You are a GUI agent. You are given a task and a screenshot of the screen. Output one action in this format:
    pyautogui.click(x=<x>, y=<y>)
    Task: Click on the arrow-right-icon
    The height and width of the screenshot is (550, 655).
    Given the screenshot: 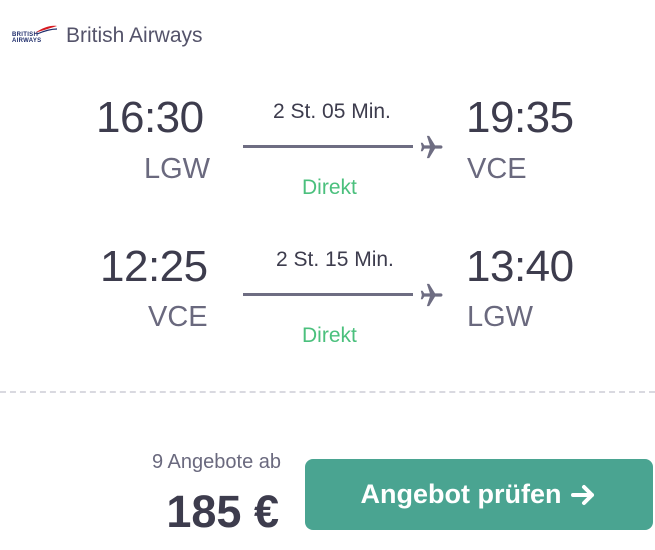 What is the action you would take?
    pyautogui.click(x=583, y=494)
    